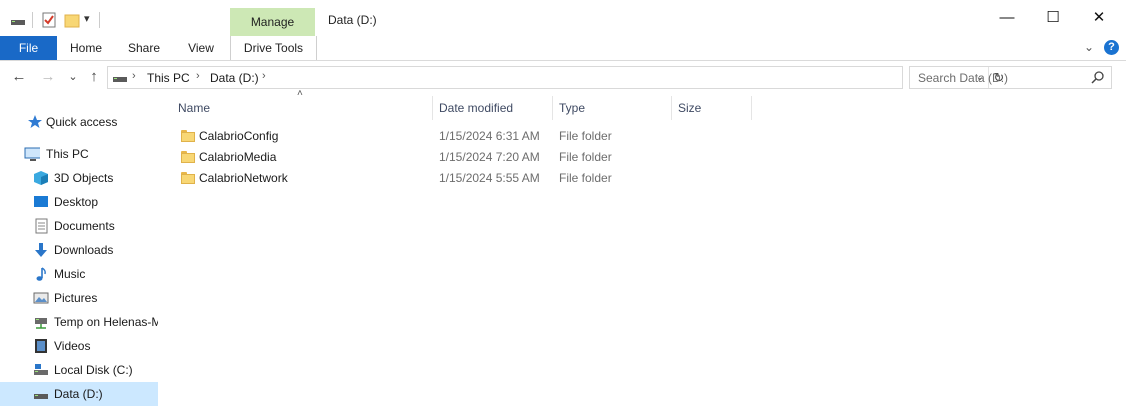 The height and width of the screenshot is (417, 1126). Describe the element at coordinates (86, 48) in the screenshot. I see `tab-home: Home` at that location.